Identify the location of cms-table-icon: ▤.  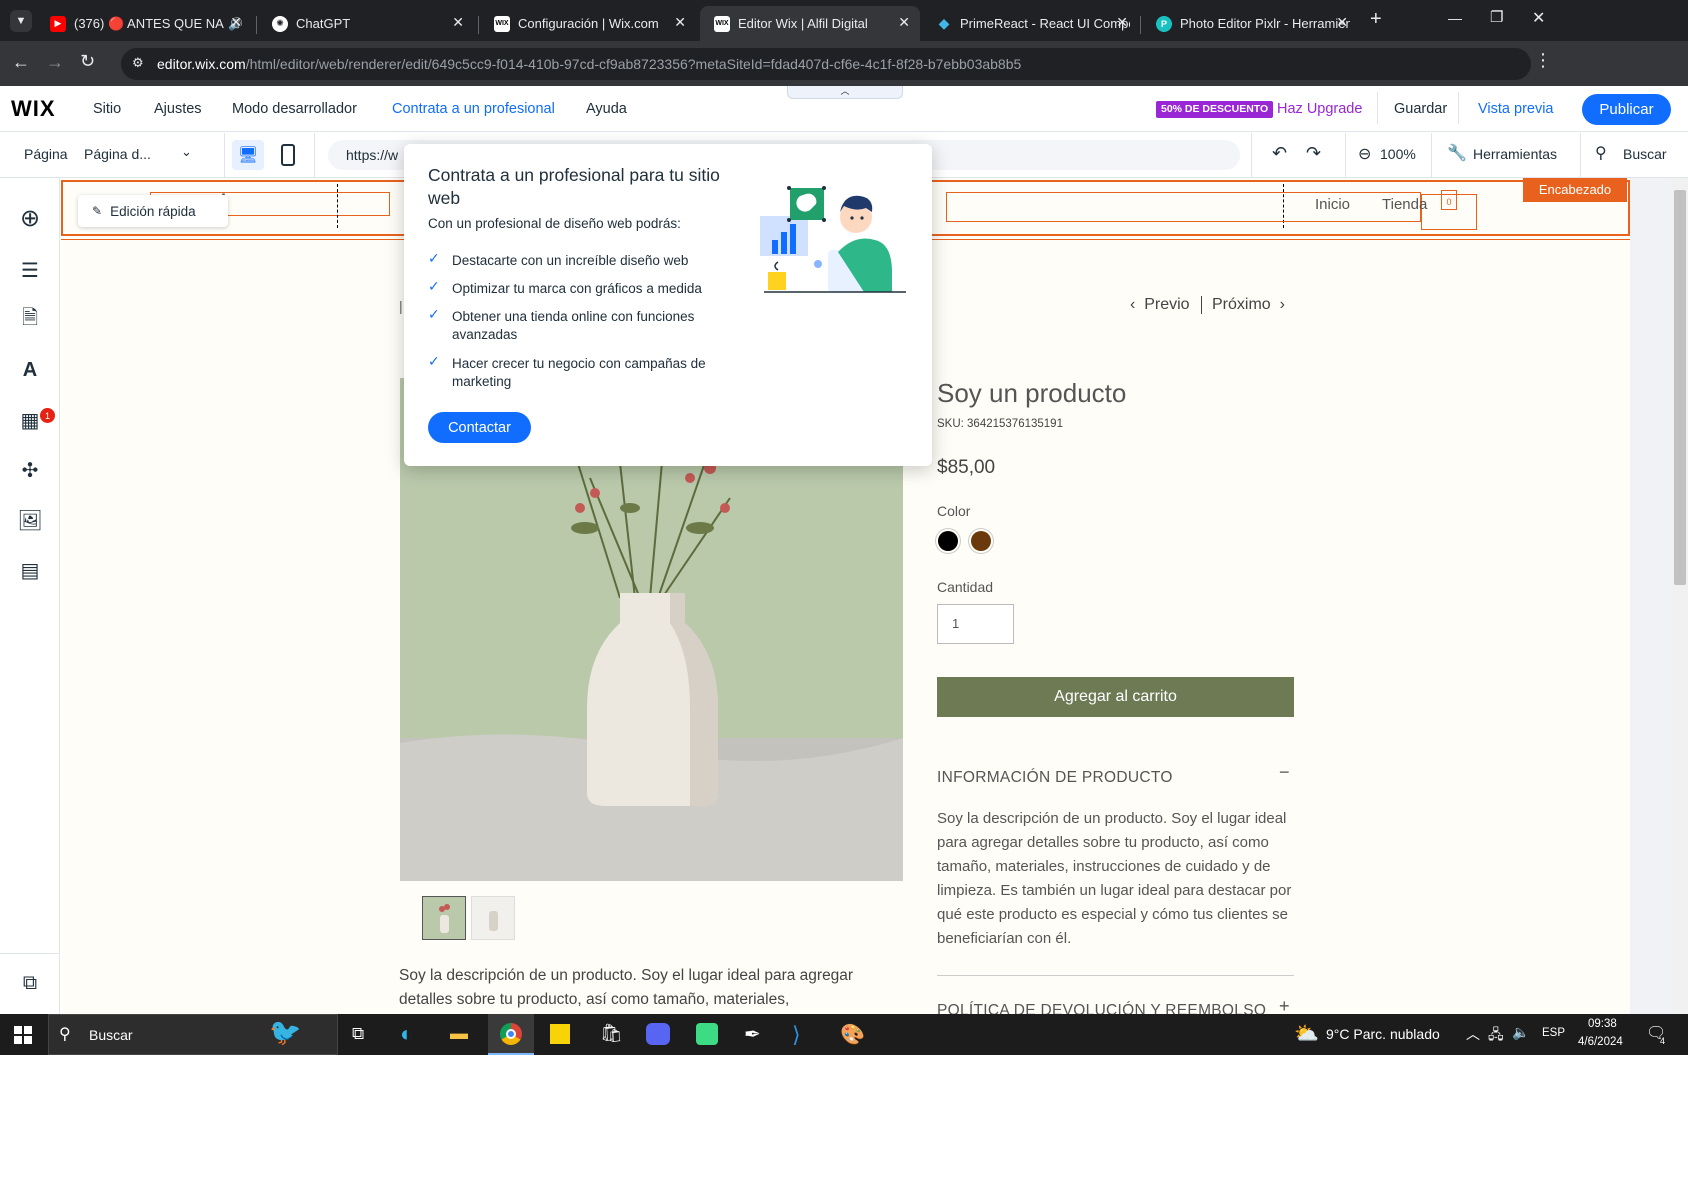
(30, 570).